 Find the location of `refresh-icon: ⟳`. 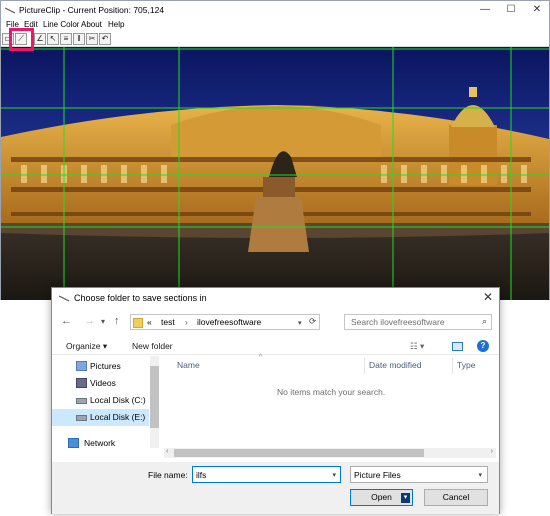

refresh-icon: ⟳ is located at coordinates (312, 321).